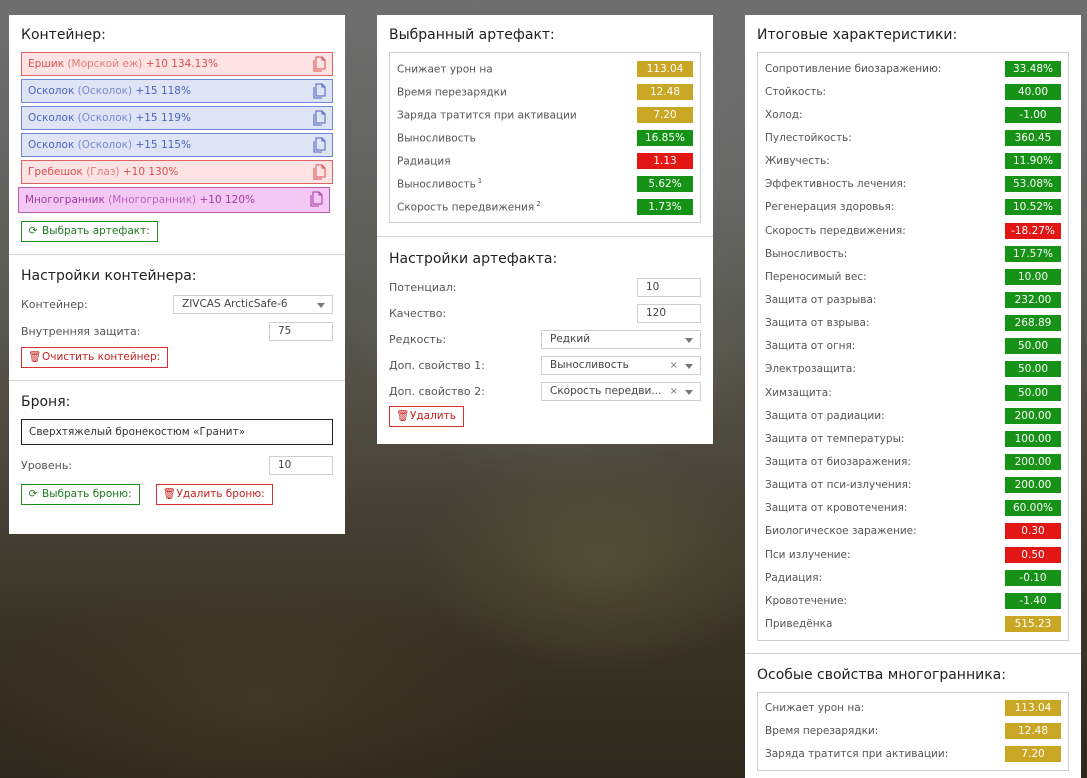  I want to click on stat-label: Скорость передвижения:, so click(835, 230).